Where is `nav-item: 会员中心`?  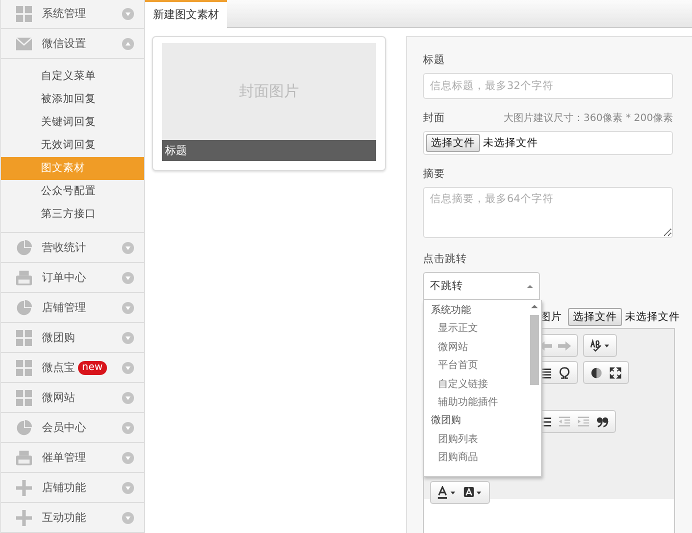
nav-item: 会员中心 is located at coordinates (72, 428).